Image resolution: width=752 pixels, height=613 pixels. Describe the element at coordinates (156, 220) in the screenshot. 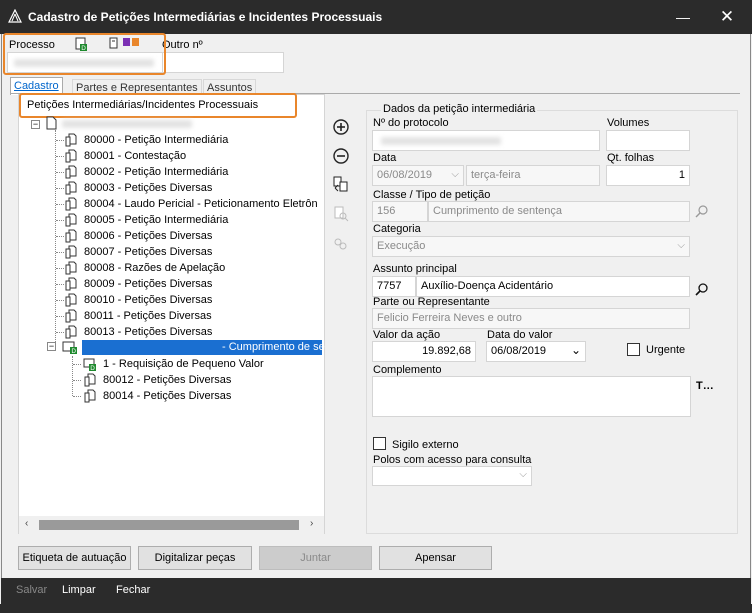

I see `tree-item-label: 80005 - Petição Intermediária` at that location.